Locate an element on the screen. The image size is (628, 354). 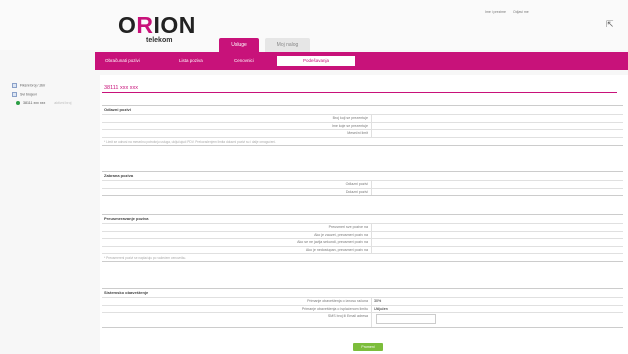
row-label: Preusmeri sve pozive na is located at coordinates (237, 227).